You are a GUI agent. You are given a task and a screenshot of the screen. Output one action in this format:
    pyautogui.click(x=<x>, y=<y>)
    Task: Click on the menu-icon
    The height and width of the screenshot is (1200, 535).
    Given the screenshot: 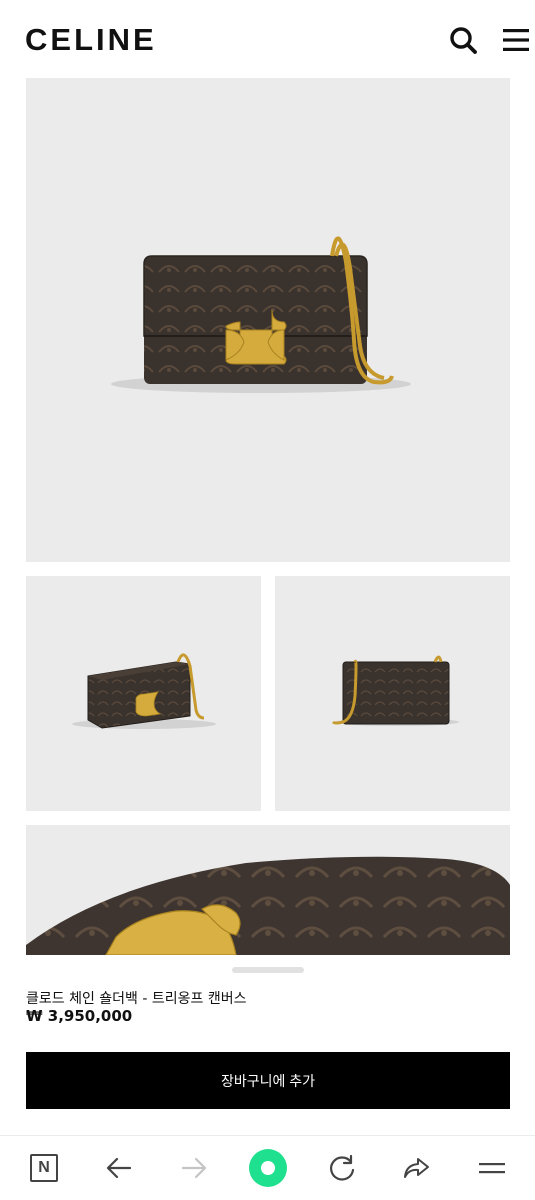 What is the action you would take?
    pyautogui.click(x=491, y=1168)
    